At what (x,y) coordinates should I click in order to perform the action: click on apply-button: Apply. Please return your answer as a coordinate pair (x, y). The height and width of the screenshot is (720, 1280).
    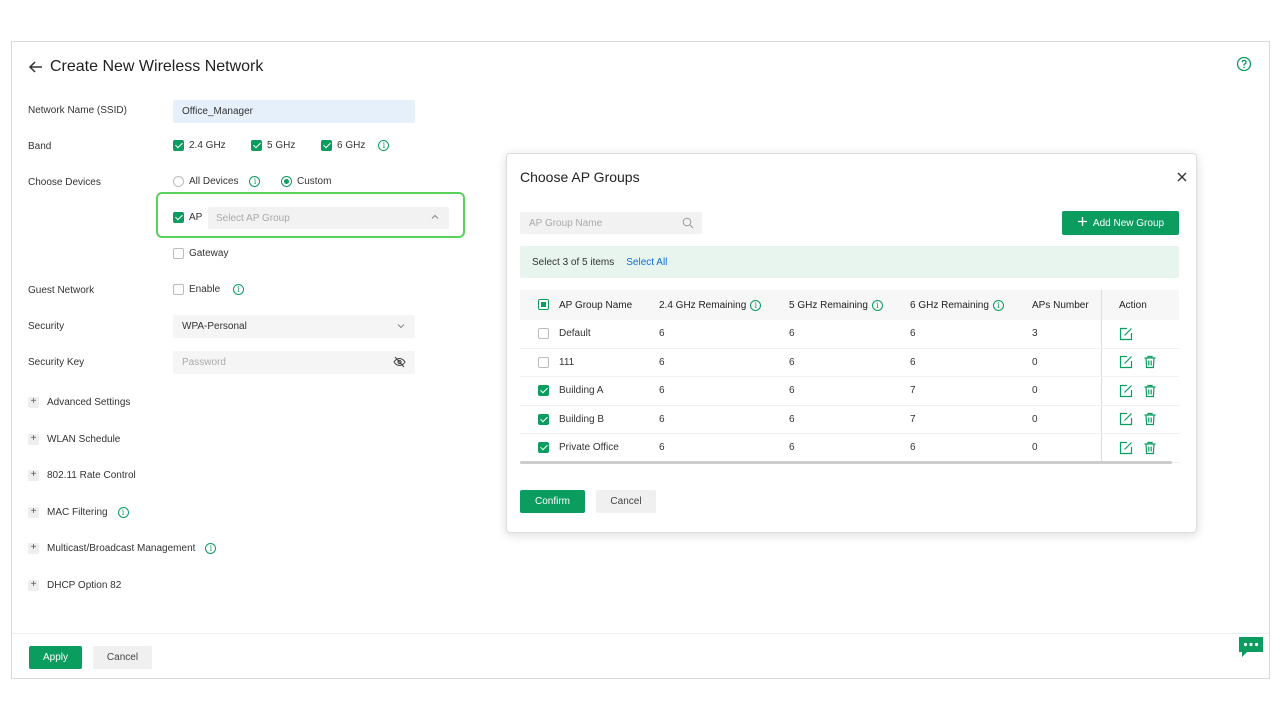
    Looking at the image, I should click on (55, 657).